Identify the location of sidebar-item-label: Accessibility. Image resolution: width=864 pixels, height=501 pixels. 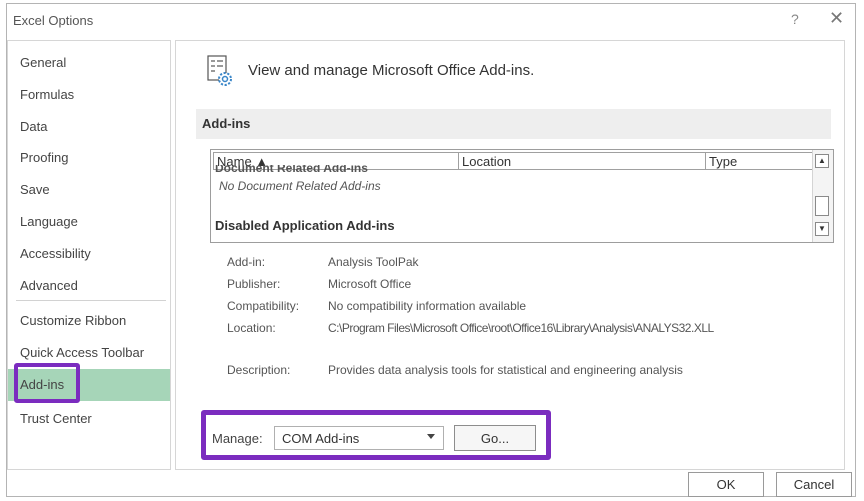
(55, 253).